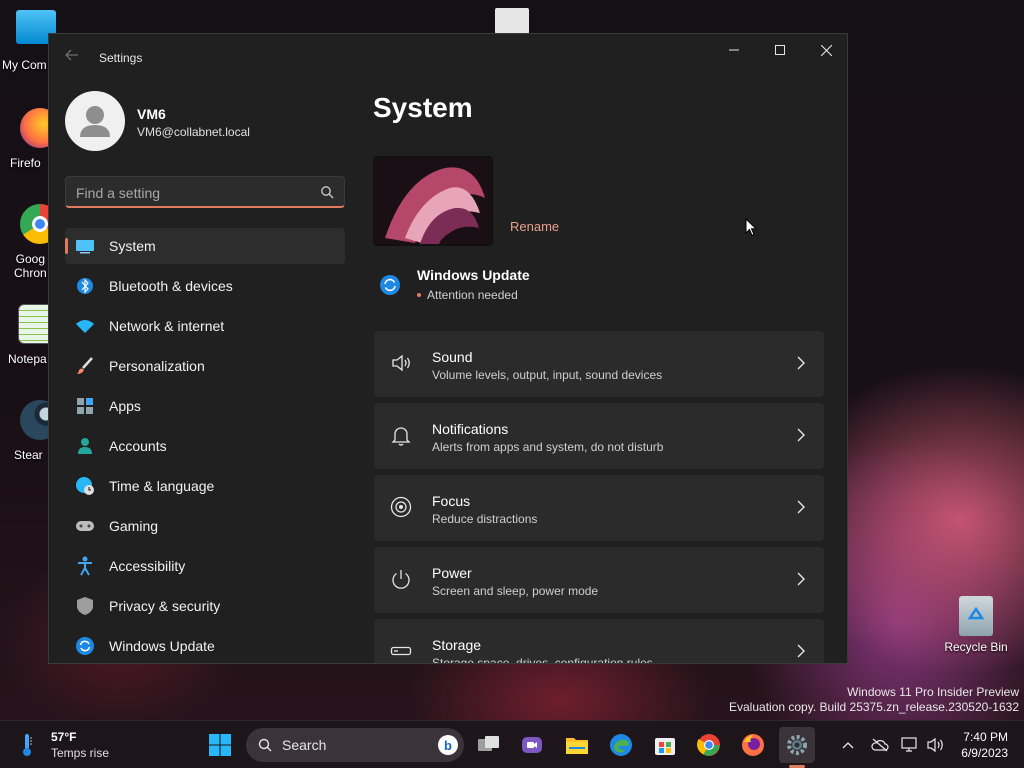  Describe the element at coordinates (27, 745) in the screenshot. I see `thermometer-icon` at that location.